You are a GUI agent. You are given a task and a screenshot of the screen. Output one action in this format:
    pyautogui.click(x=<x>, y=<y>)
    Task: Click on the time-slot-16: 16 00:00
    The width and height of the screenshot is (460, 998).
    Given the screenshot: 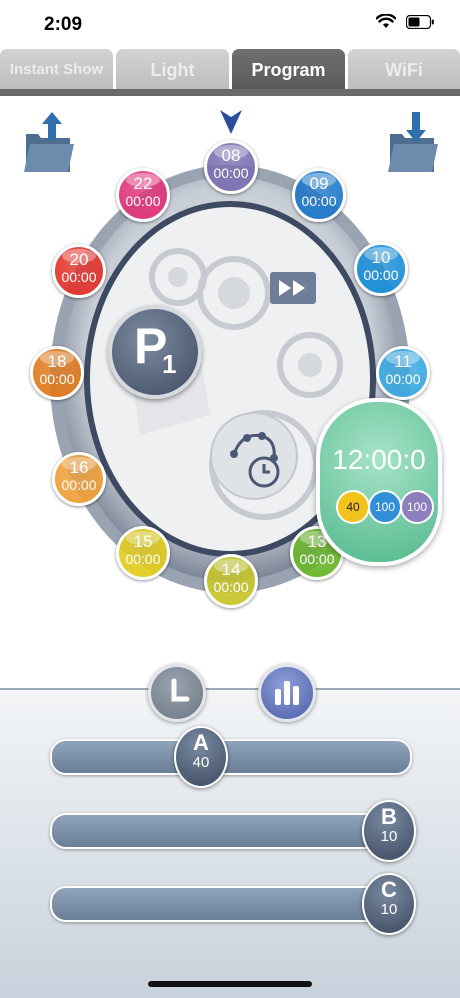 What is the action you would take?
    pyautogui.click(x=79, y=479)
    